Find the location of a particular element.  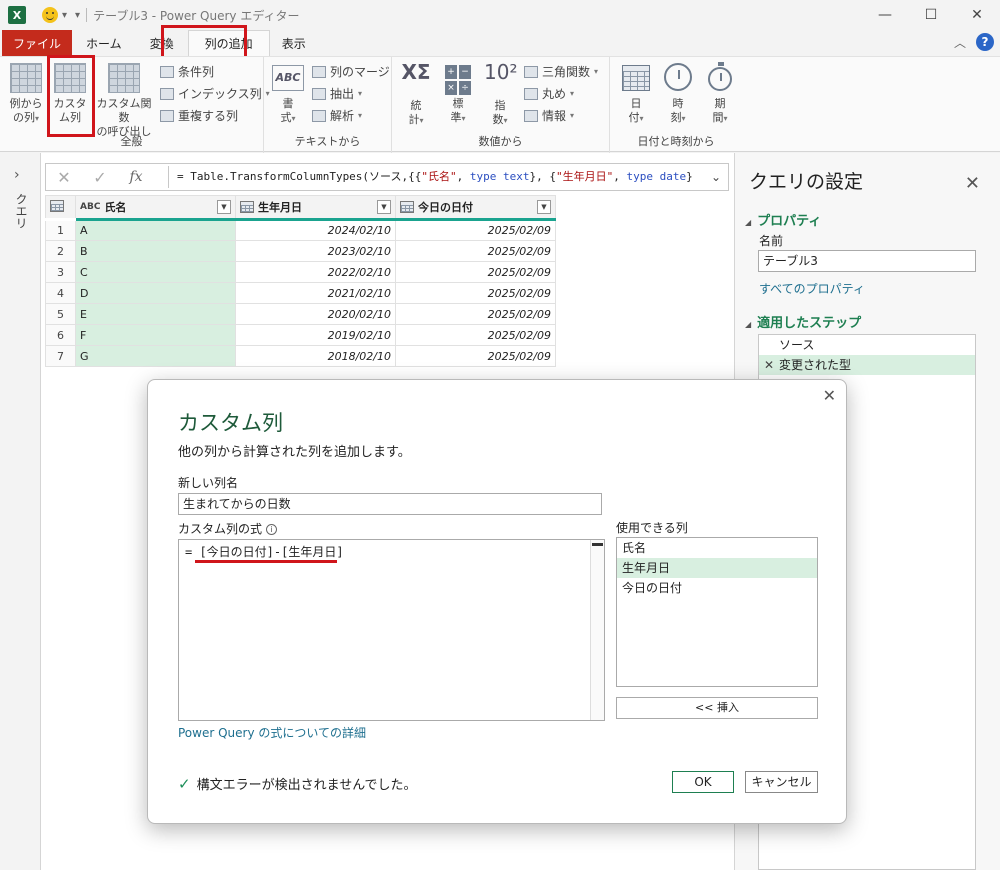

cell-name: F is located at coordinates (155, 335).